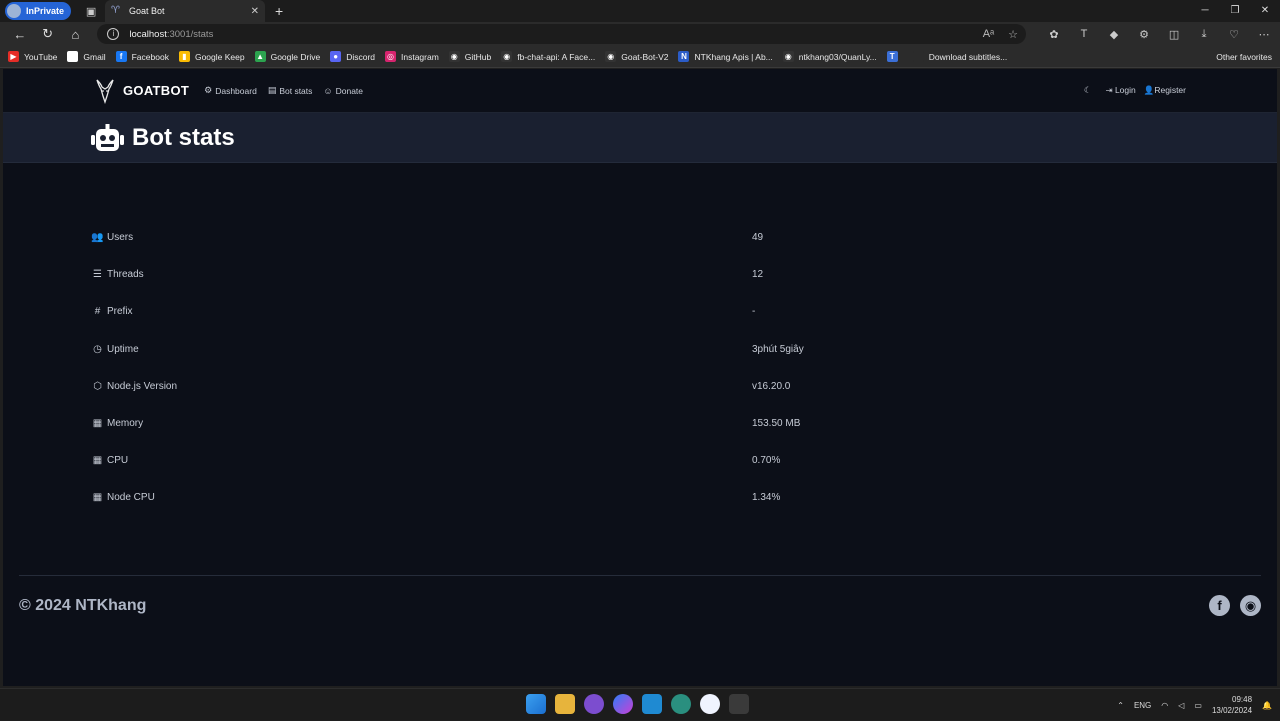 The image size is (1280, 721). What do you see at coordinates (290, 90) in the screenshot?
I see `nav-link-bot-stats: ▤ Bot stats` at bounding box center [290, 90].